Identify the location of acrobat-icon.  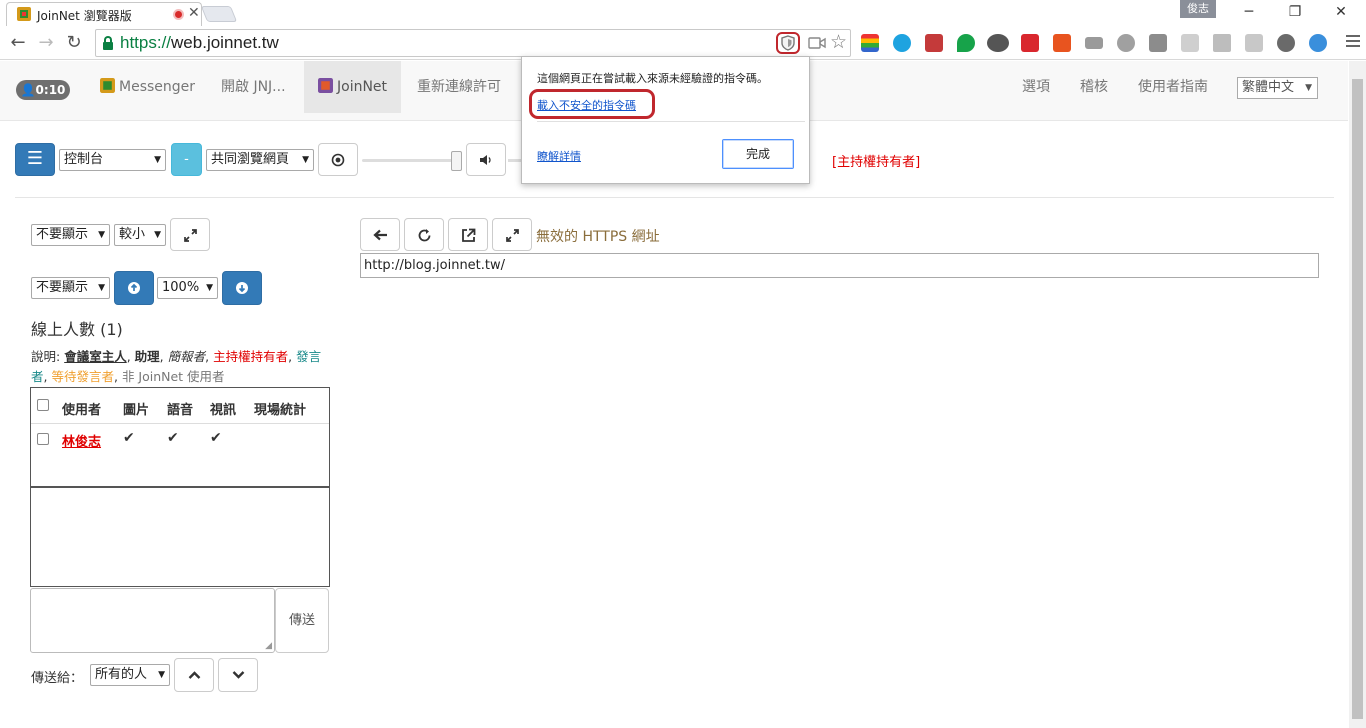
(1030, 43).